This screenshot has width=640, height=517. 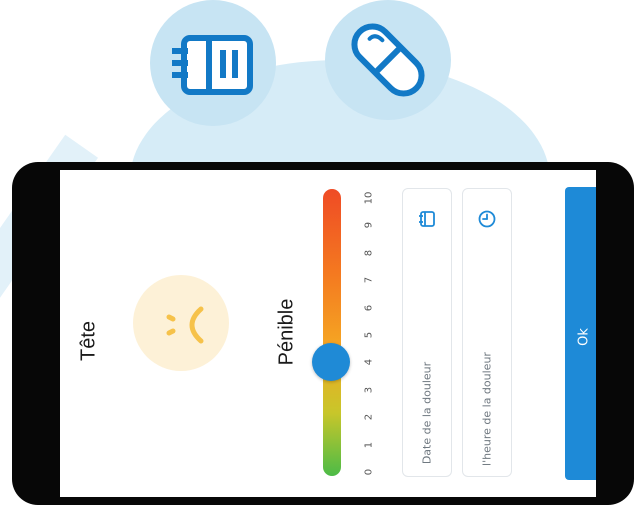 I want to click on ok-button: Ok, so click(x=580, y=333).